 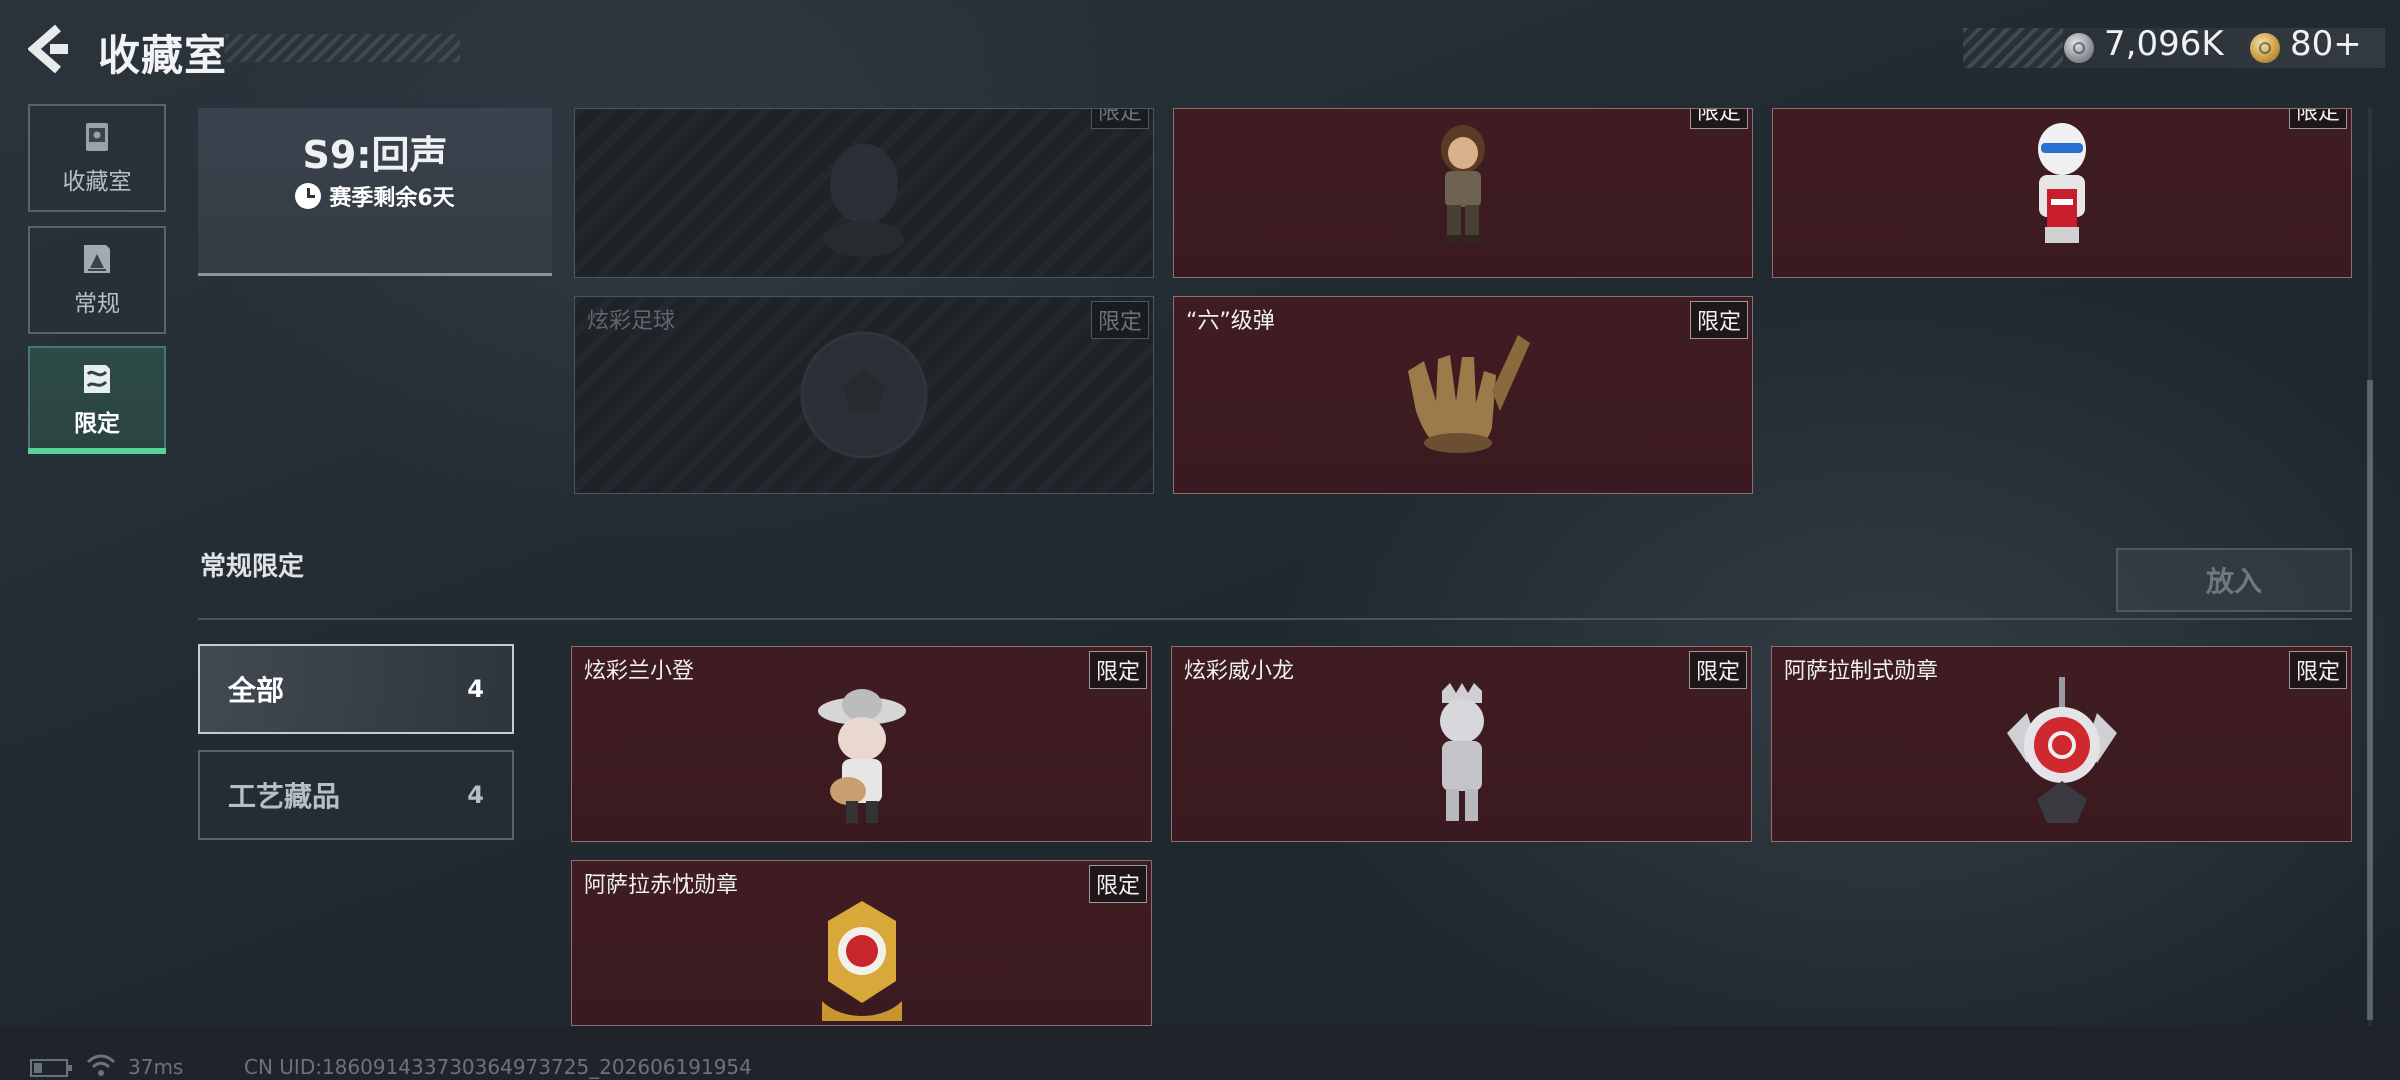 What do you see at coordinates (308, 196) in the screenshot?
I see `clock-icon` at bounding box center [308, 196].